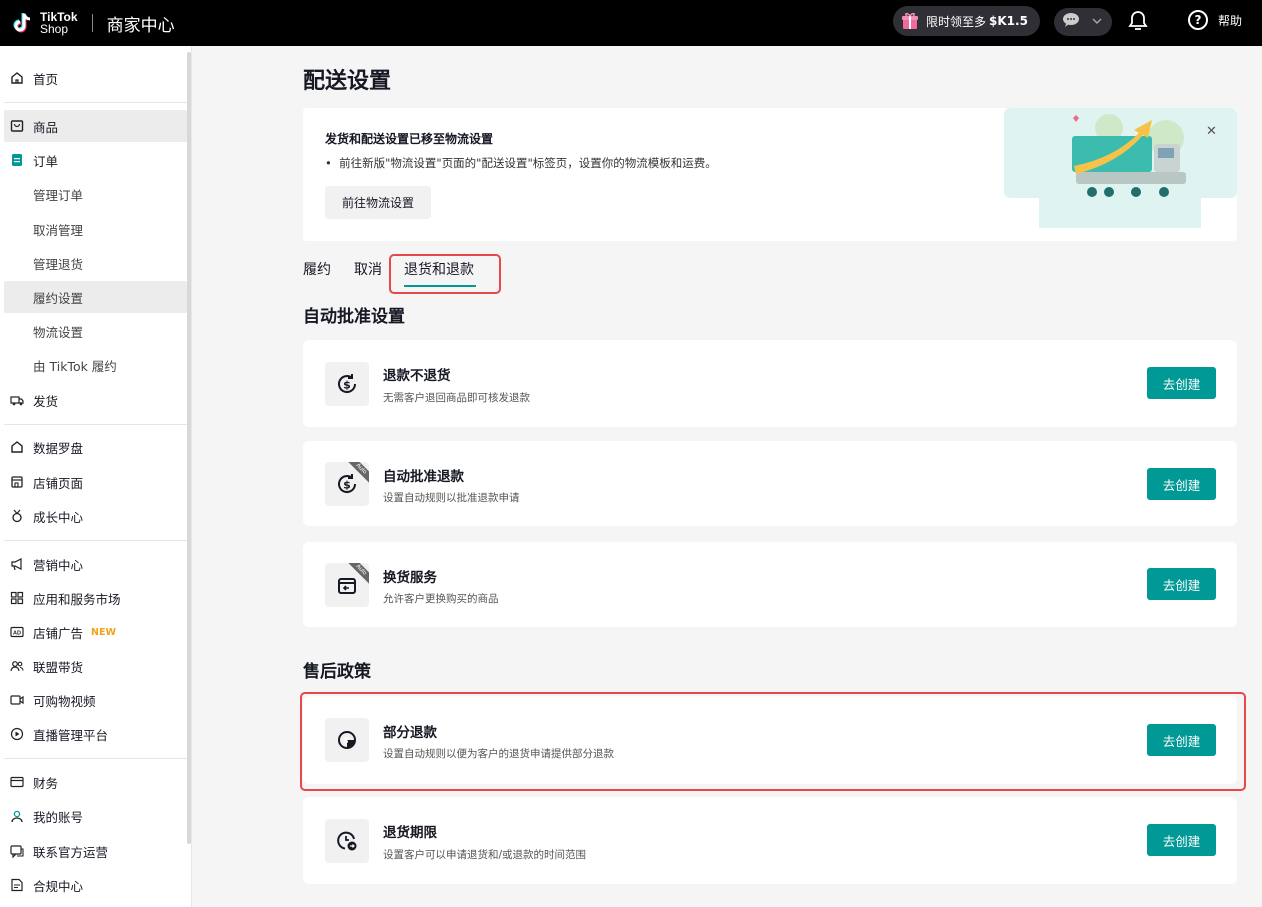  I want to click on logo-text-shop: Shop, so click(54, 29).